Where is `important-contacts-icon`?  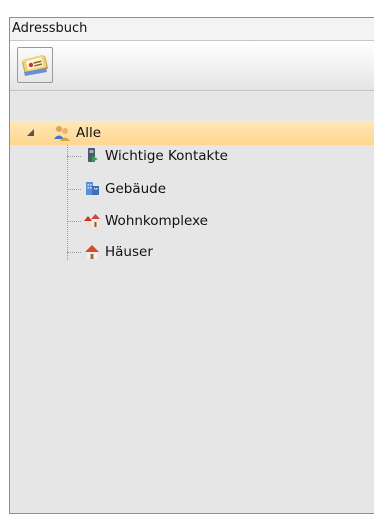
important-contacts-icon is located at coordinates (93, 155).